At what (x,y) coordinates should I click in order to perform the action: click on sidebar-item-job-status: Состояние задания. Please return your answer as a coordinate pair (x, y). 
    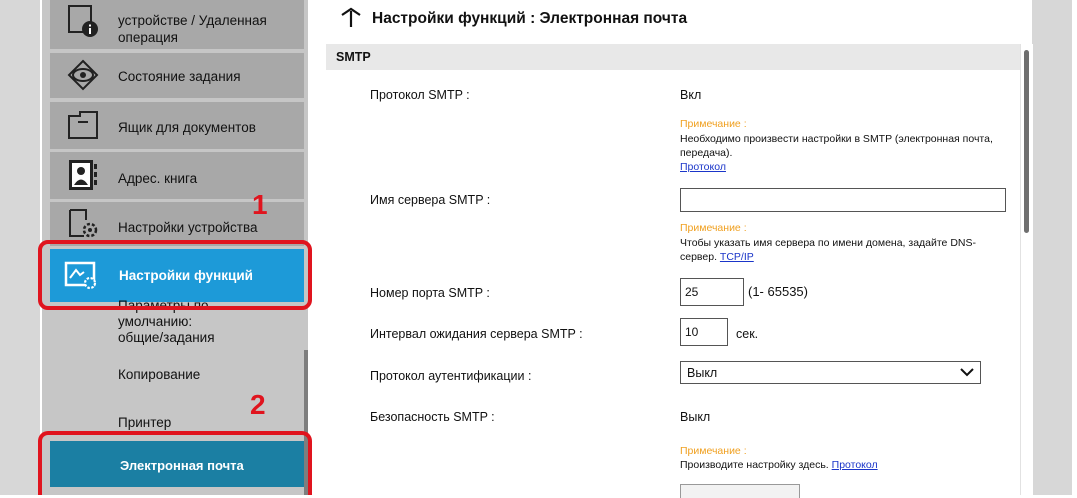
    Looking at the image, I should click on (177, 75).